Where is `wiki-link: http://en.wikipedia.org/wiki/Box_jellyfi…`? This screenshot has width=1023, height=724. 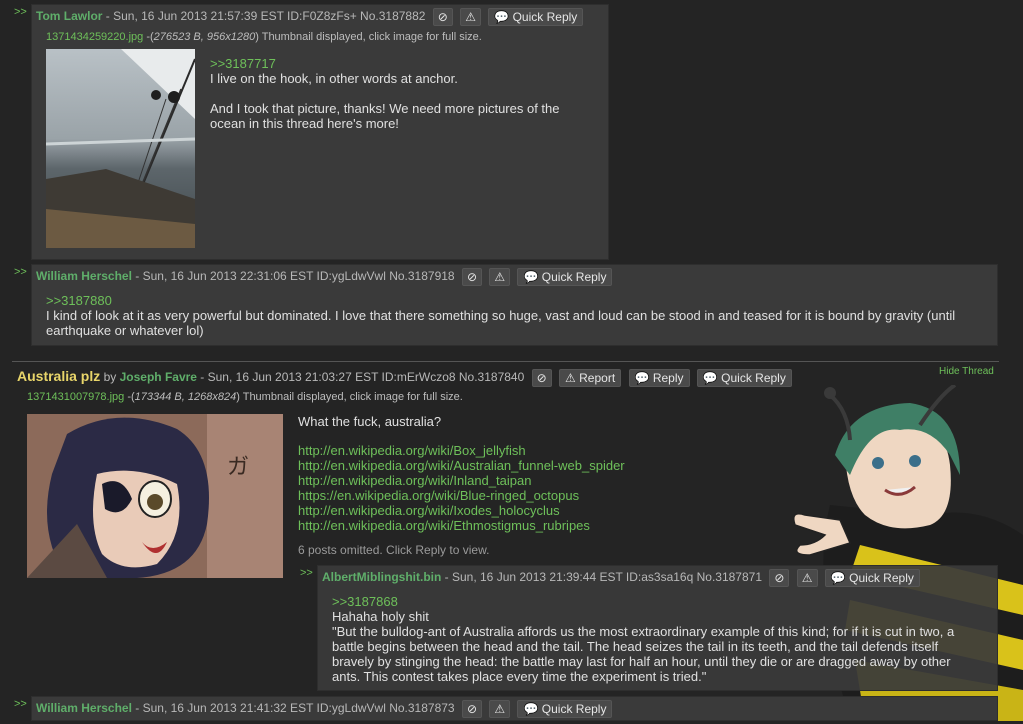
wiki-link: http://en.wikipedia.org/wiki/Box_jellyfi… is located at coordinates (538, 450).